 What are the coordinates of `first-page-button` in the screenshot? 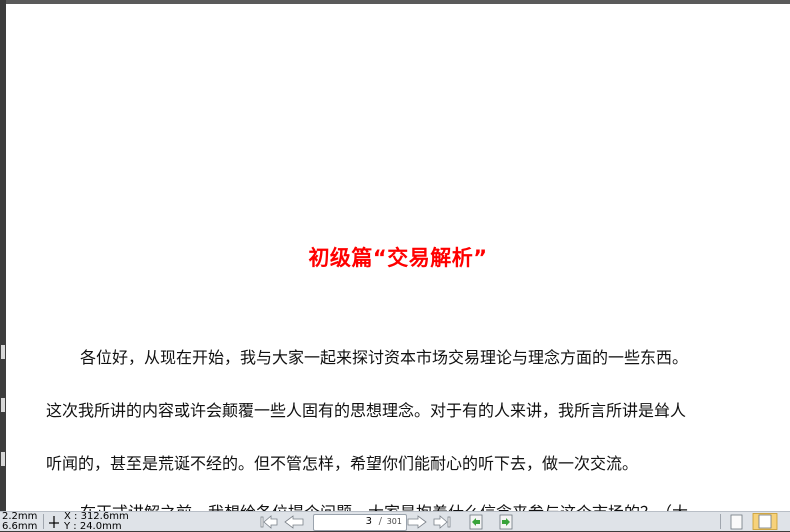 It's located at (269, 522).